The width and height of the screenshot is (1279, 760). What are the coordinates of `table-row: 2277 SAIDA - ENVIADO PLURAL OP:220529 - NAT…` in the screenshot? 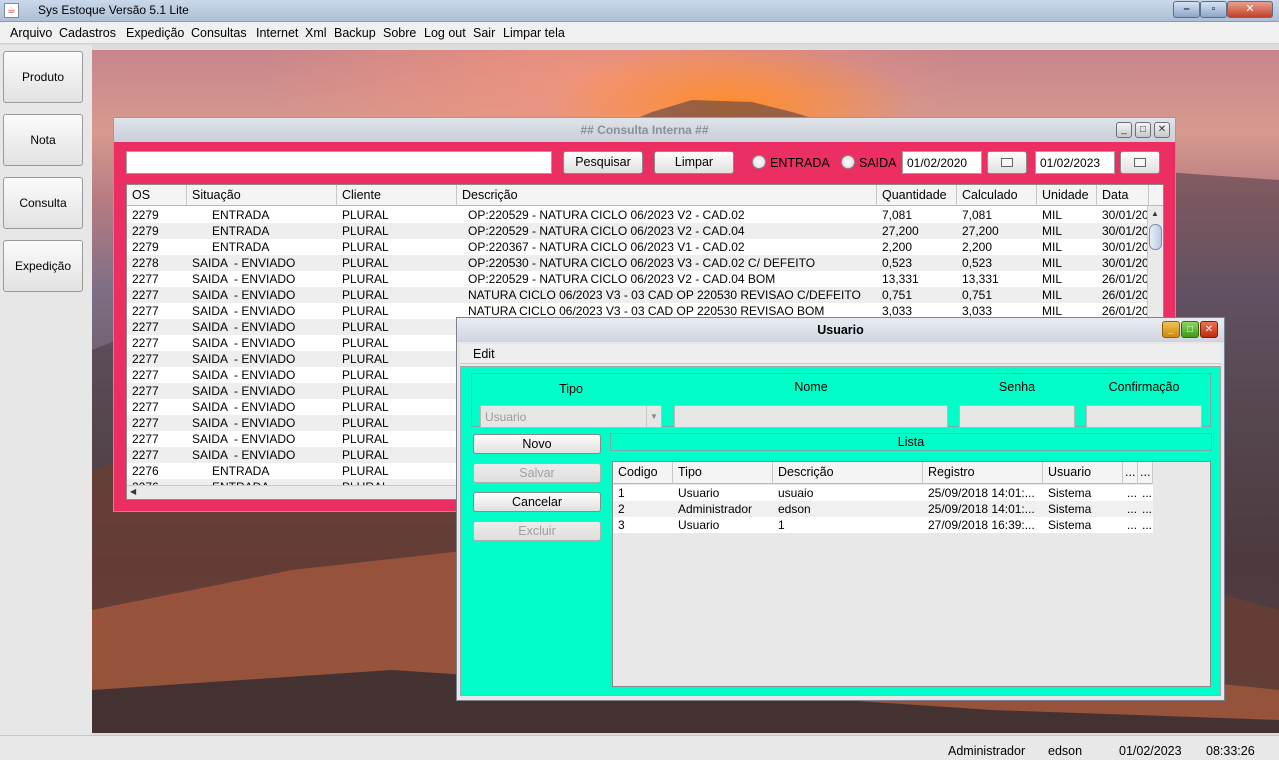 It's located at (638, 279).